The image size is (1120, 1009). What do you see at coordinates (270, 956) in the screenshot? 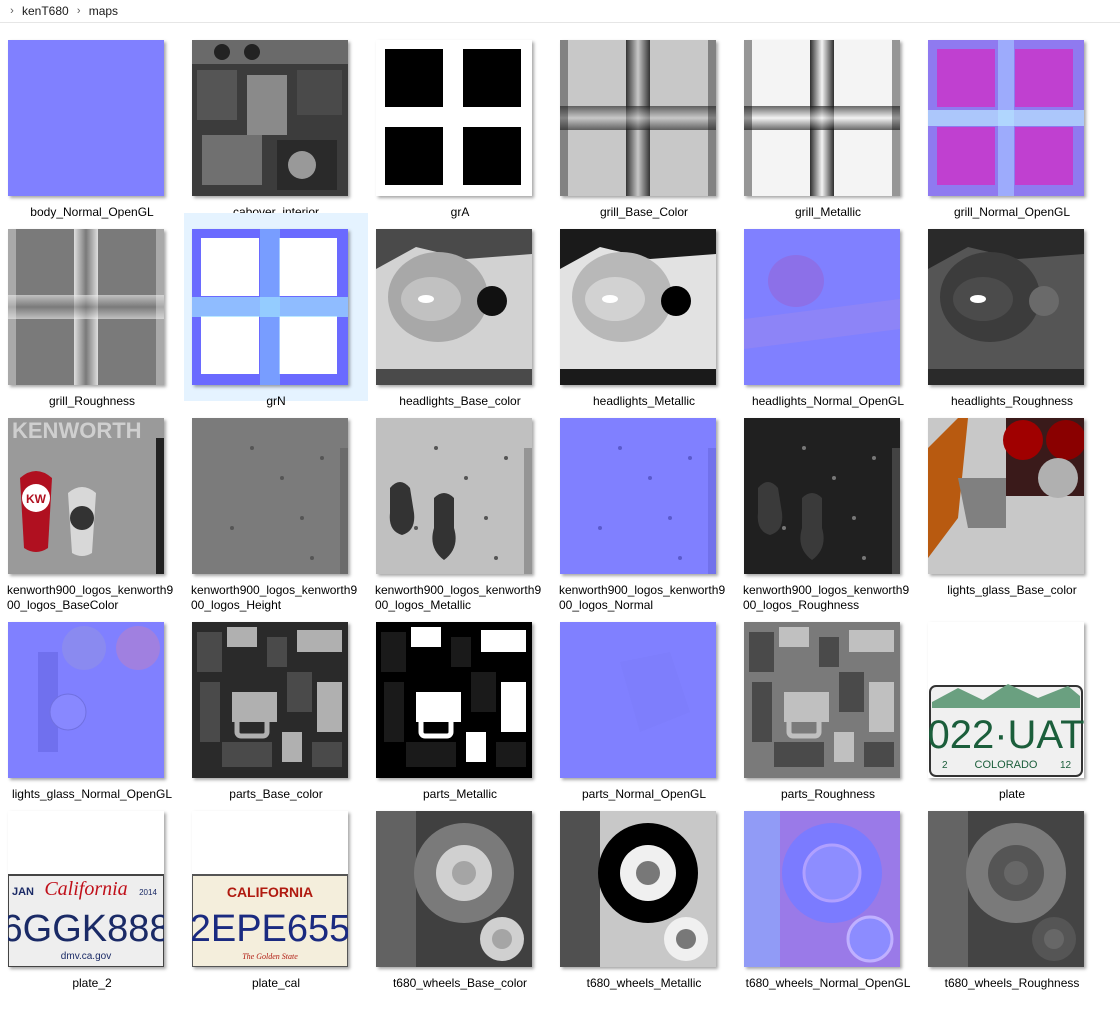
I see `svg-text: The Golden State` at bounding box center [270, 956].